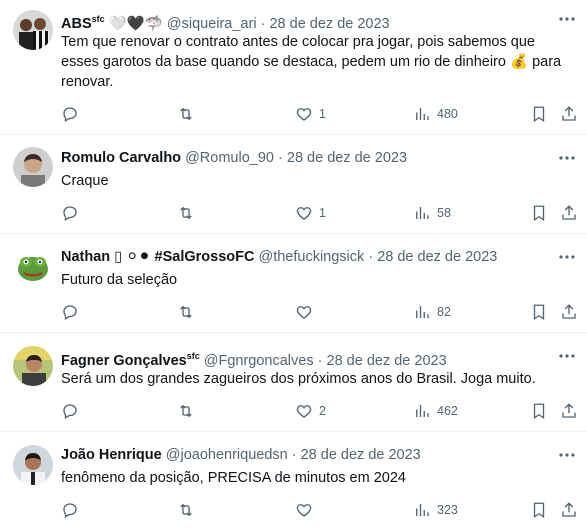  What do you see at coordinates (432, 213) in the screenshot?
I see `views-button: 58` at bounding box center [432, 213].